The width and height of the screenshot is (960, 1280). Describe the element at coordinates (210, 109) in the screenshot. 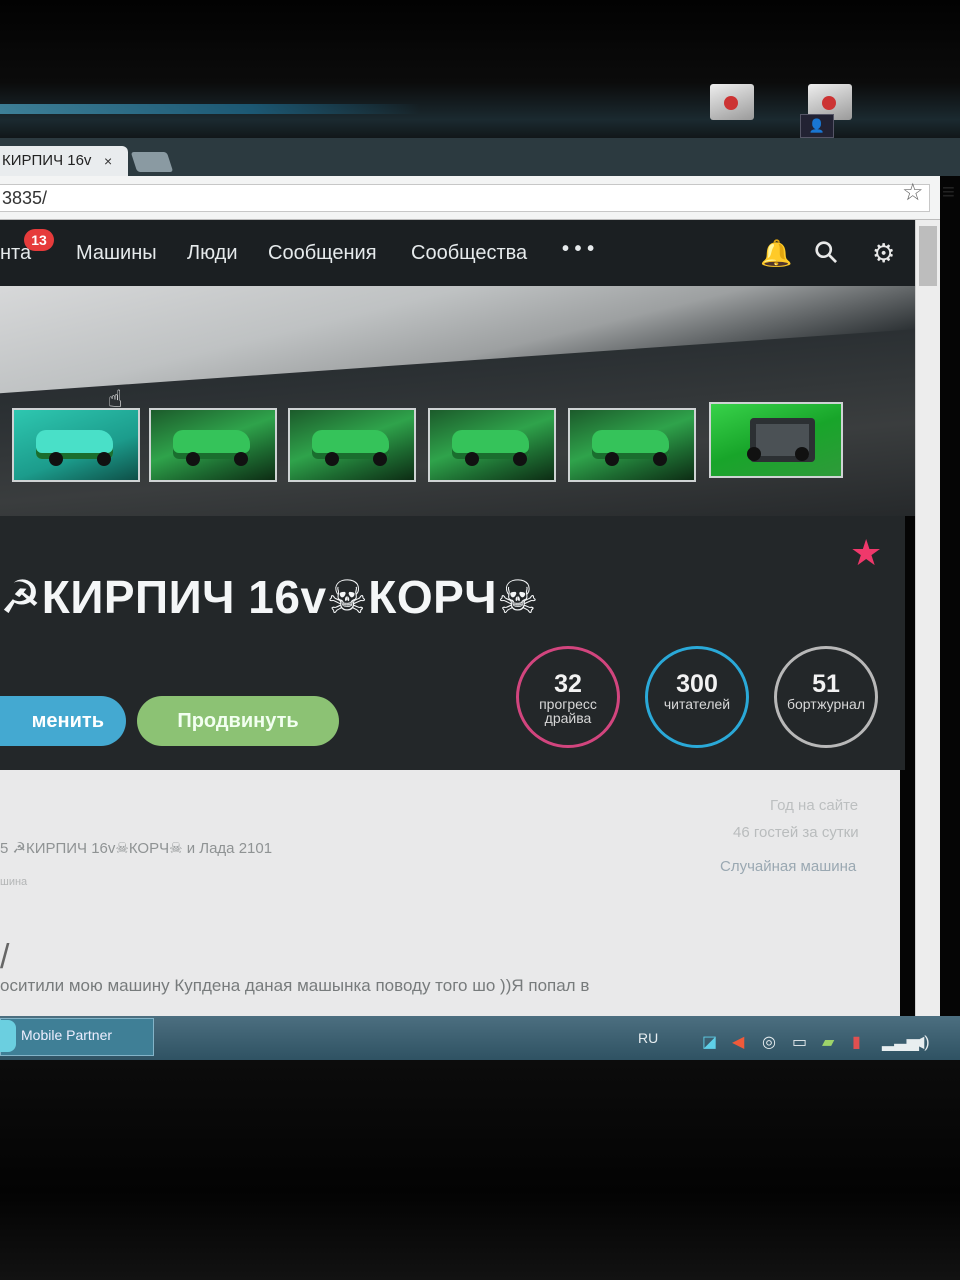

I see `desktop-wallpaper-stripe` at that location.